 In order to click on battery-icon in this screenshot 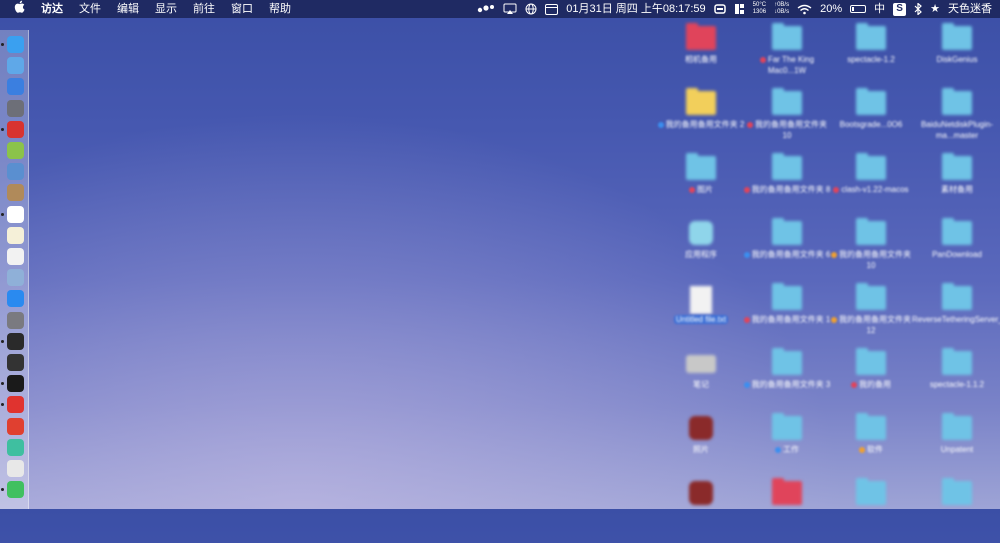, I will do `click(858, 9)`.